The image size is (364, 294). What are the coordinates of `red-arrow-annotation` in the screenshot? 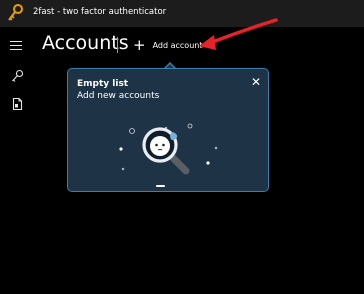 It's located at (238, 34).